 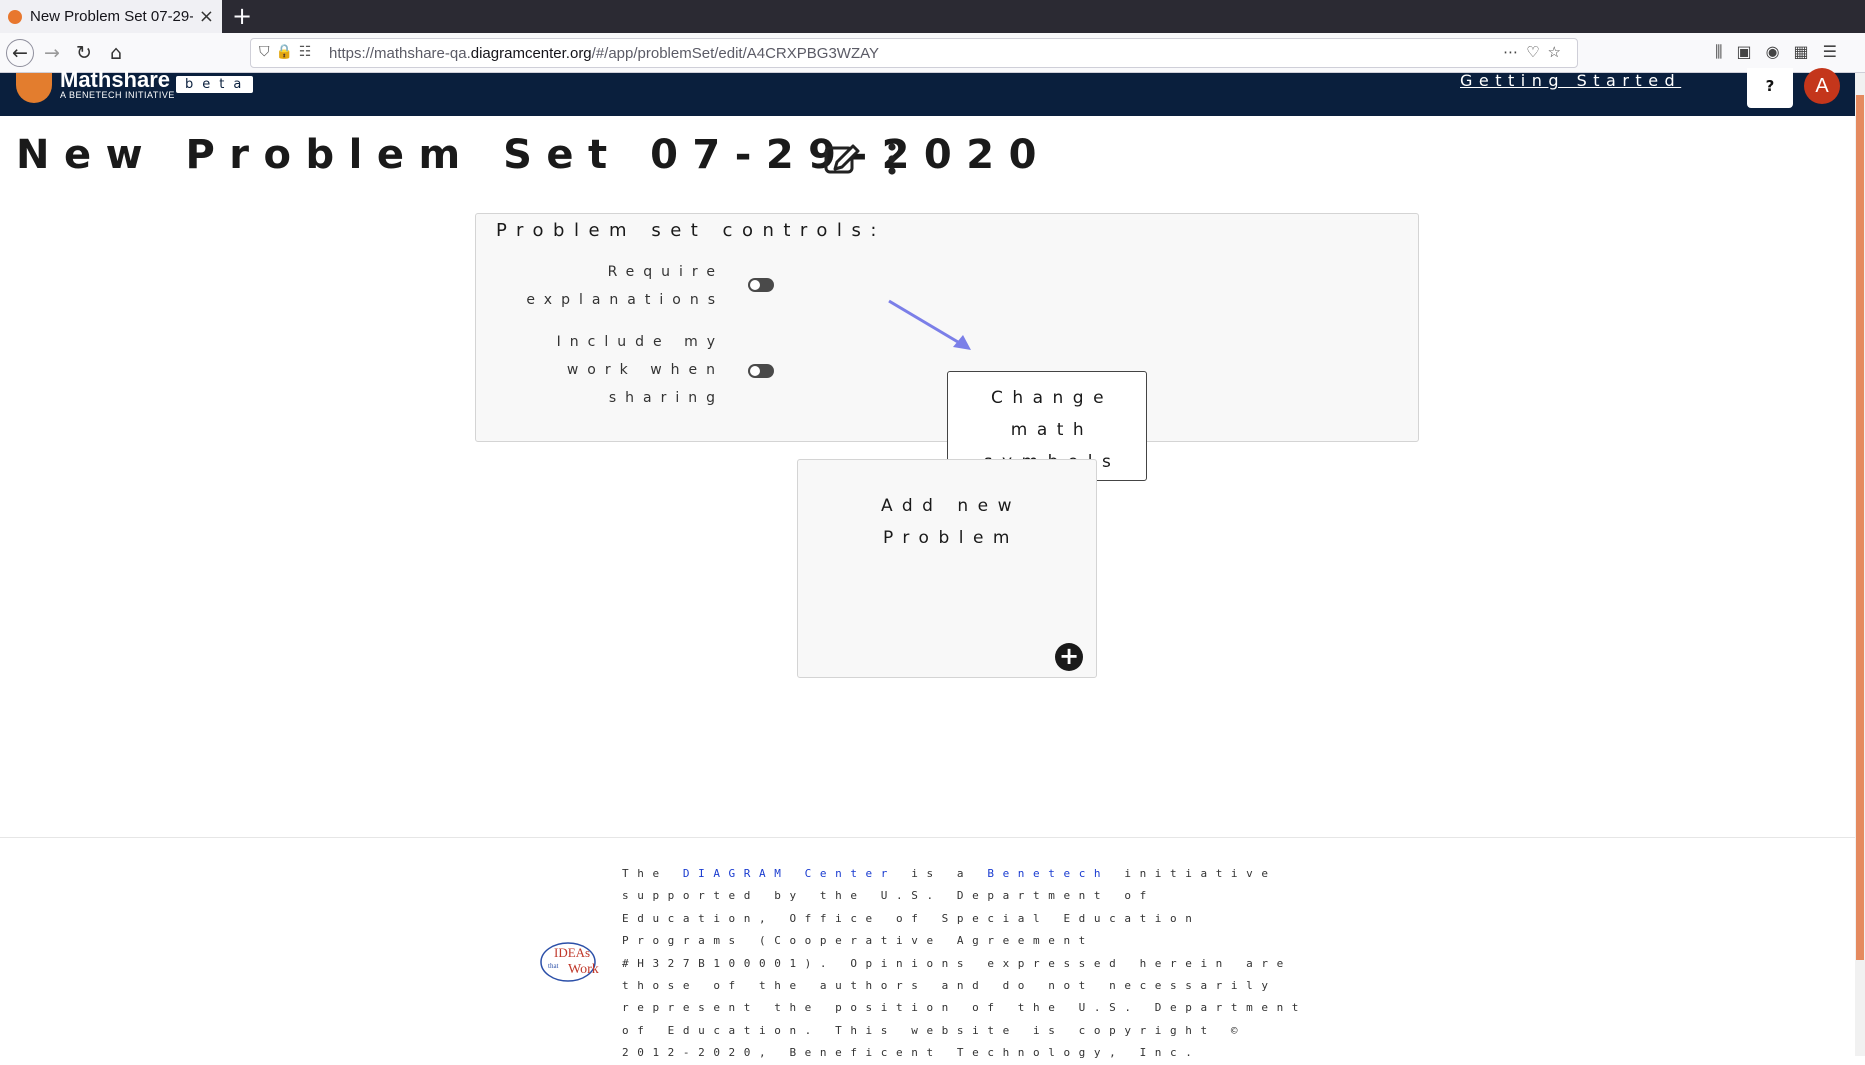 I want to click on require-explanations-toggle, so click(x=761, y=285).